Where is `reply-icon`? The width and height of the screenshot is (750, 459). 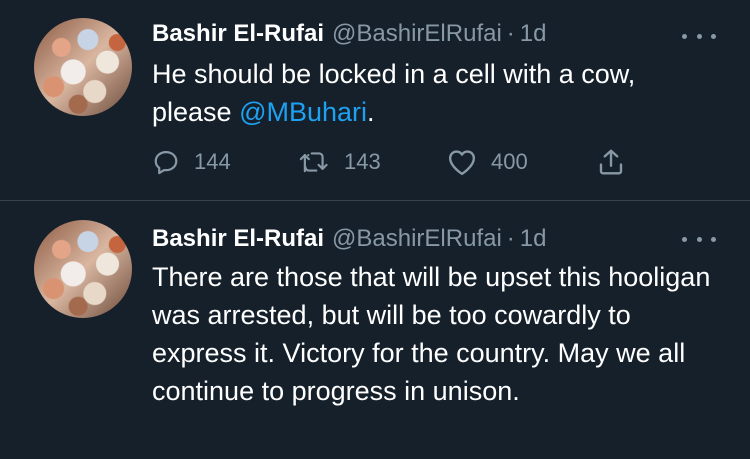
reply-icon is located at coordinates (166, 162).